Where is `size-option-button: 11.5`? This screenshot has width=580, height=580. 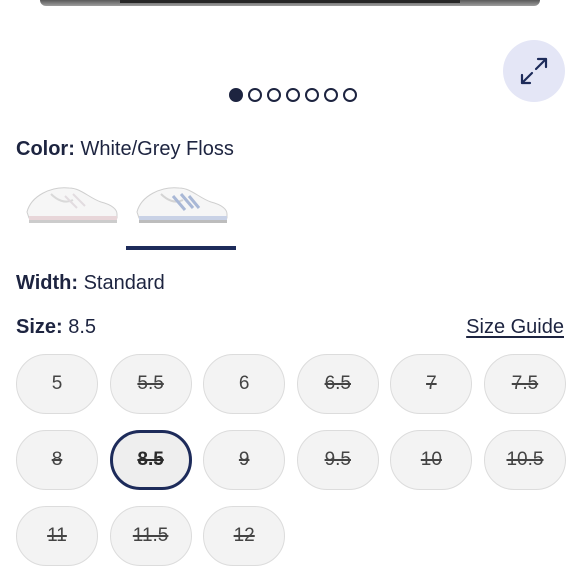 size-option-button: 11.5 is located at coordinates (150, 536).